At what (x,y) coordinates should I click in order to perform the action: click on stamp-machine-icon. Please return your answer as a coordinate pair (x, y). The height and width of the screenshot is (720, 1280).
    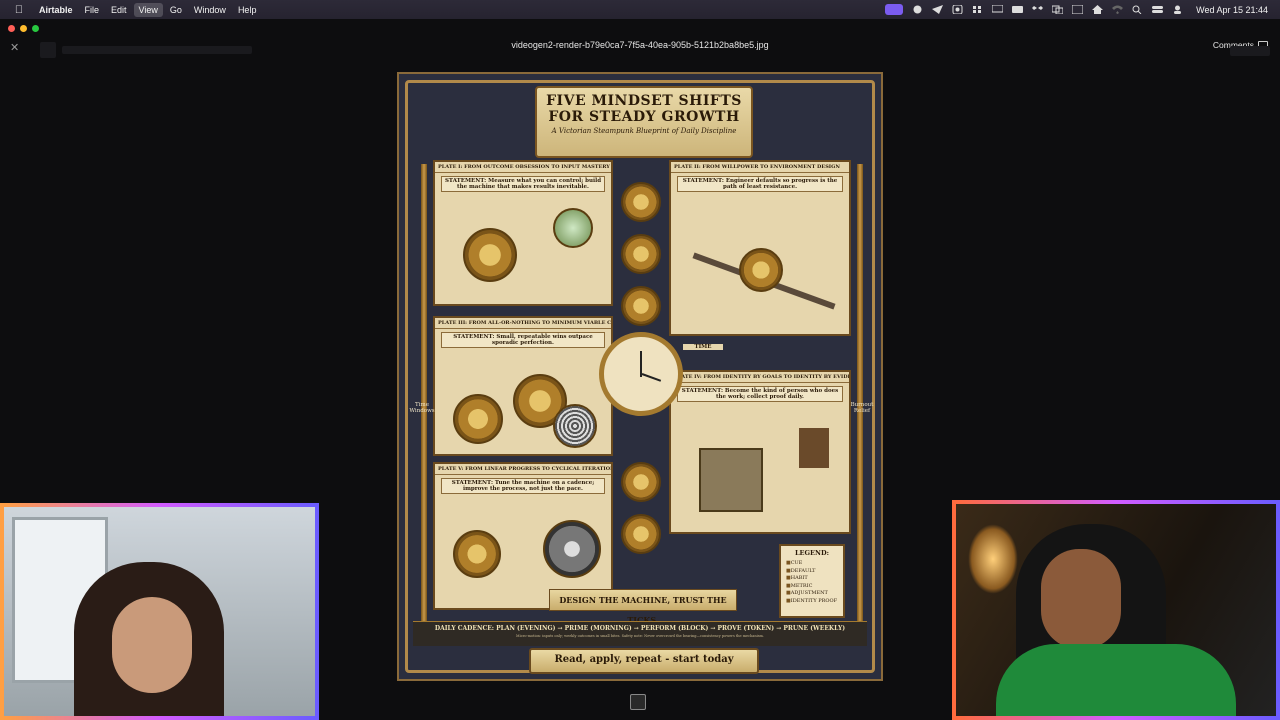
    Looking at the image, I should click on (731, 480).